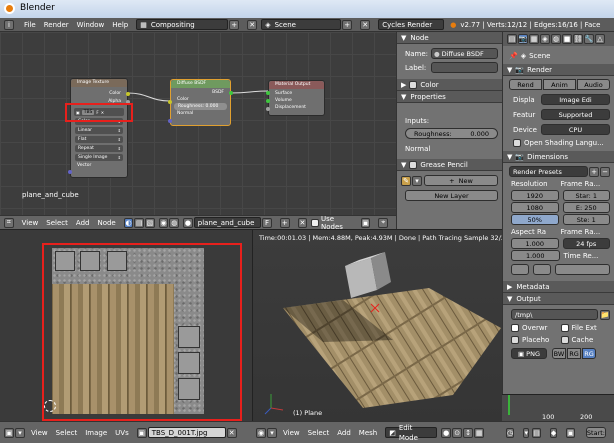 Image resolution: width=614 pixels, height=443 pixels. Describe the element at coordinates (449, 85) in the screenshot. I see `node-color-header: ▶ Color` at that location.